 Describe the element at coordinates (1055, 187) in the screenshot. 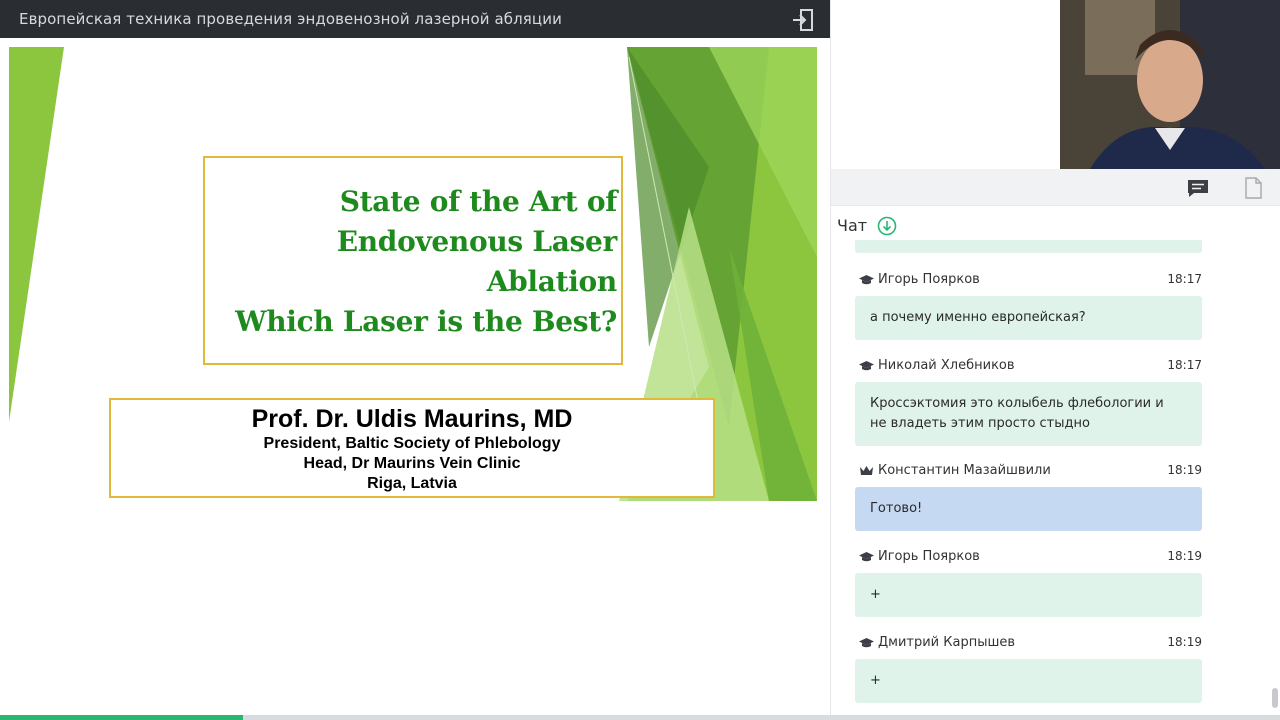

I see `panel-tabs` at that location.